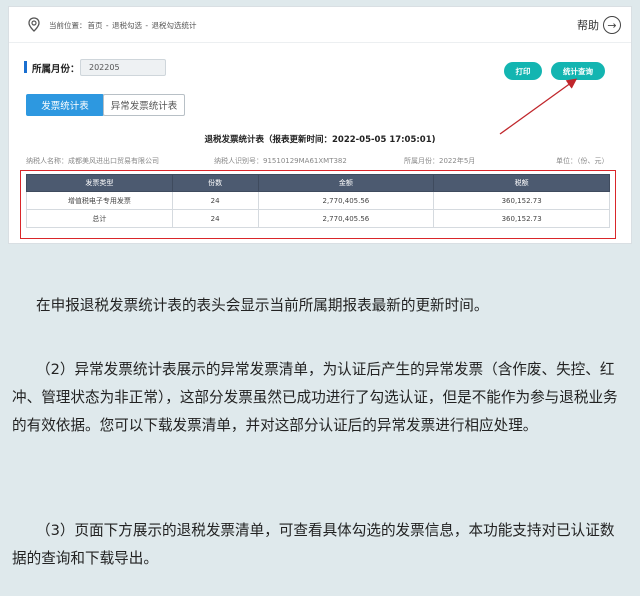 This screenshot has width=640, height=596. I want to click on paragraph-1: 在申报退税发票统计表的表头会显示当前所属期报表最新的更新时间。, so click(262, 305).